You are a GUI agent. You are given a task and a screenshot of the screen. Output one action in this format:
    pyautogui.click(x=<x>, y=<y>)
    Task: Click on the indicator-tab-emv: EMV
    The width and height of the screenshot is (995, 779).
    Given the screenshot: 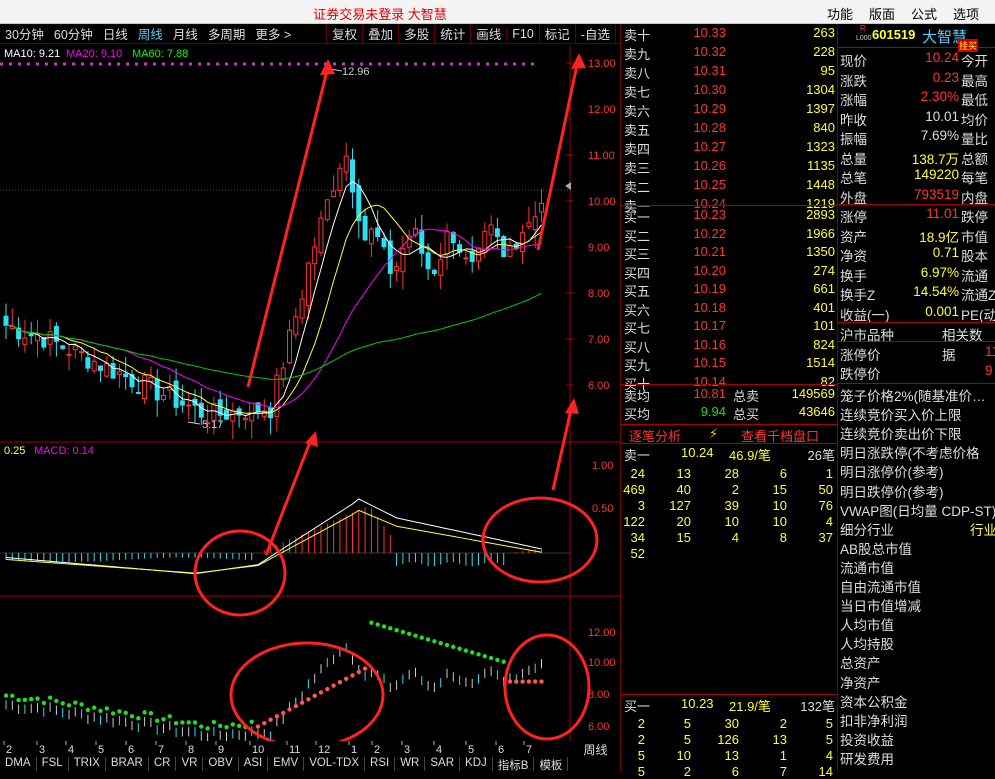 What is the action you would take?
    pyautogui.click(x=286, y=764)
    